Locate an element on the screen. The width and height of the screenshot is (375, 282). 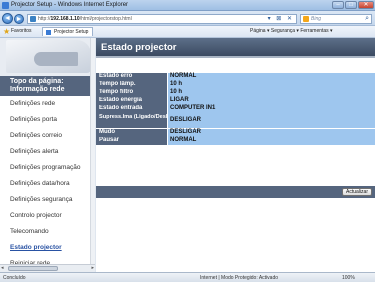
table-row: Supress.Ima (Ligado/Desligado) DESLIGAR is located at coordinates (235, 121).